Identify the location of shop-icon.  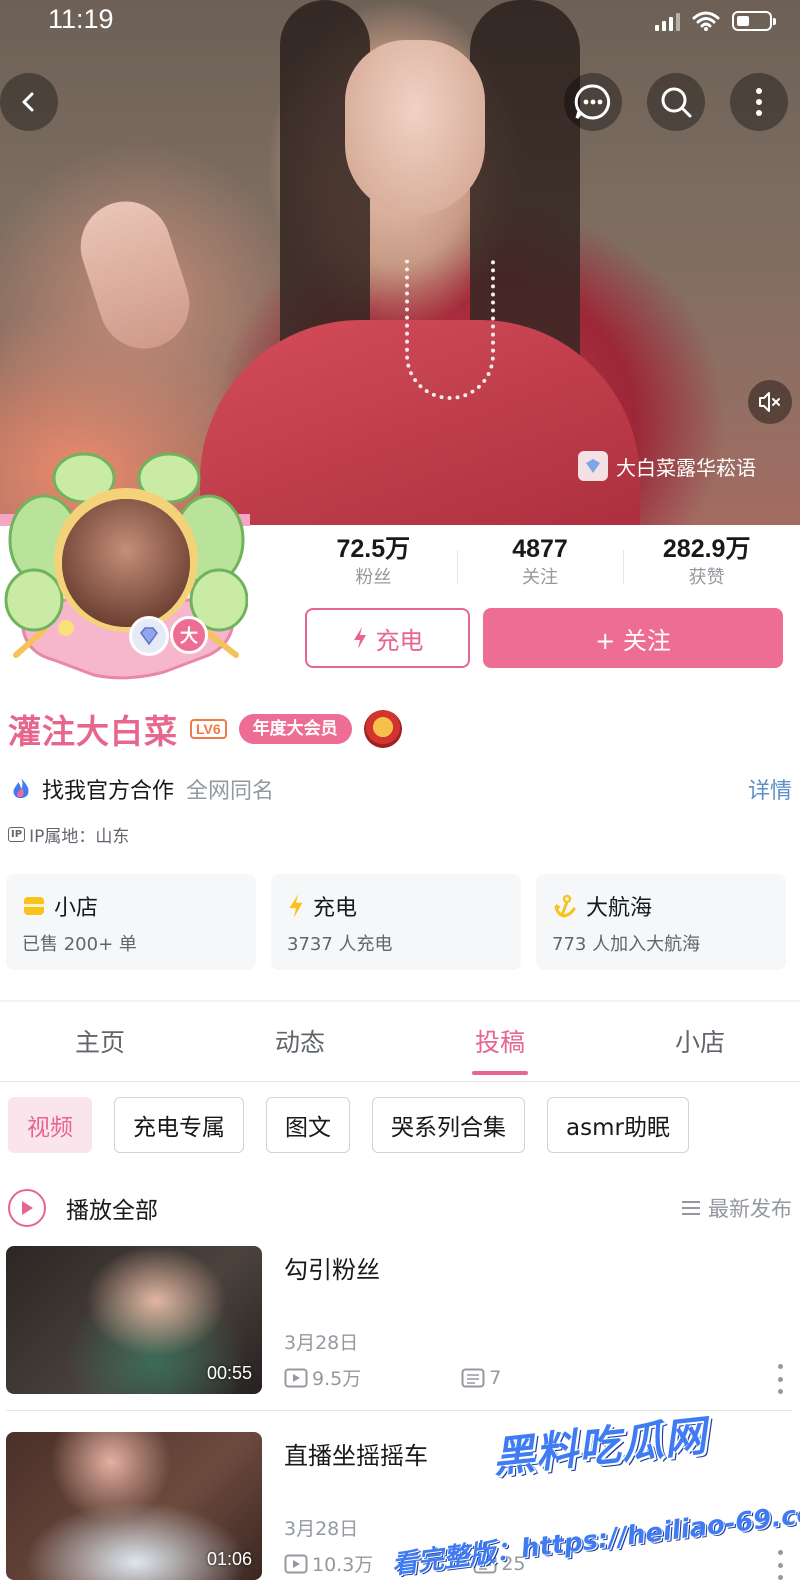
(34, 906).